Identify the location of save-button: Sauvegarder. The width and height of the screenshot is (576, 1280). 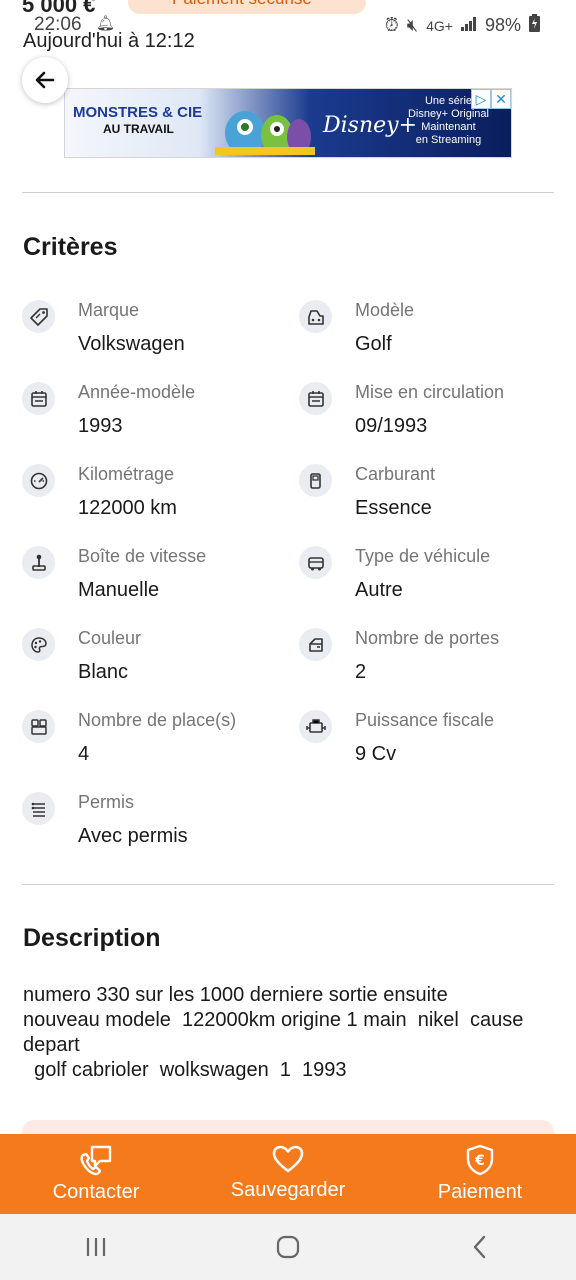
(288, 1174).